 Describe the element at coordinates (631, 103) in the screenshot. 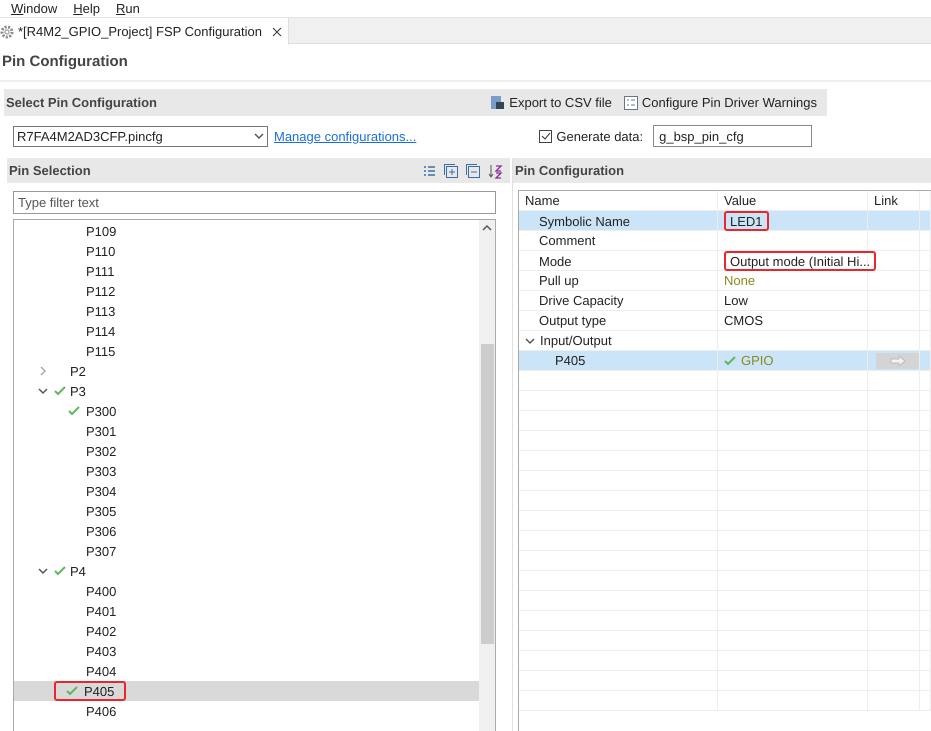

I see `checklist-icon` at that location.